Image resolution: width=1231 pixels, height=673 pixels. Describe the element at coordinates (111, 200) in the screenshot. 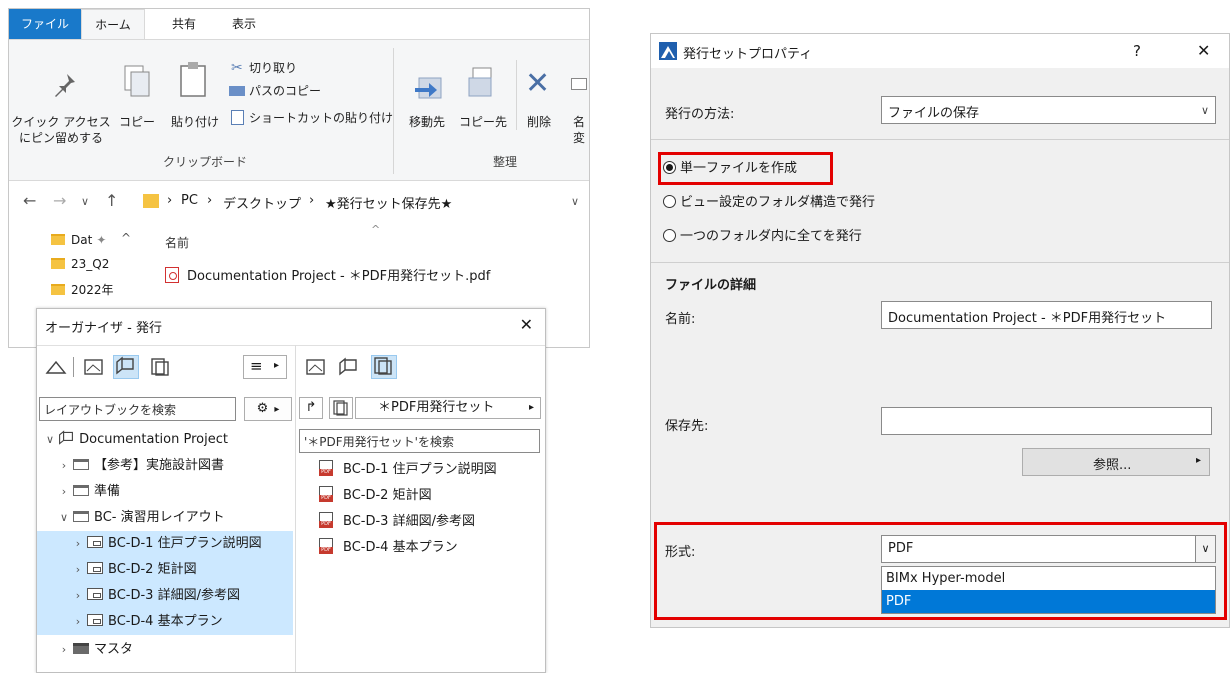

I see `up-arrow-icon: ↑` at that location.